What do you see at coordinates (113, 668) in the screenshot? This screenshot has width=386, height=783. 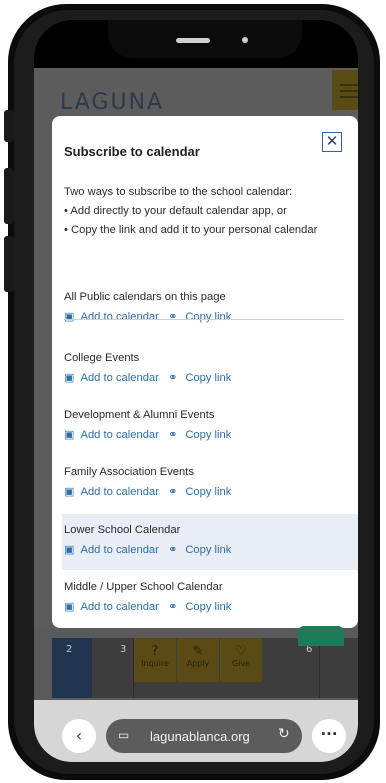 I see `calendar-day: 3` at bounding box center [113, 668].